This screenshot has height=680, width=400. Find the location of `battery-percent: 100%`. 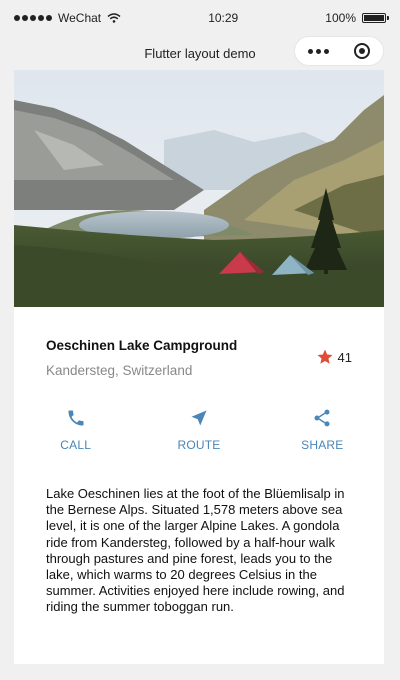

battery-percent: 100% is located at coordinates (340, 18).